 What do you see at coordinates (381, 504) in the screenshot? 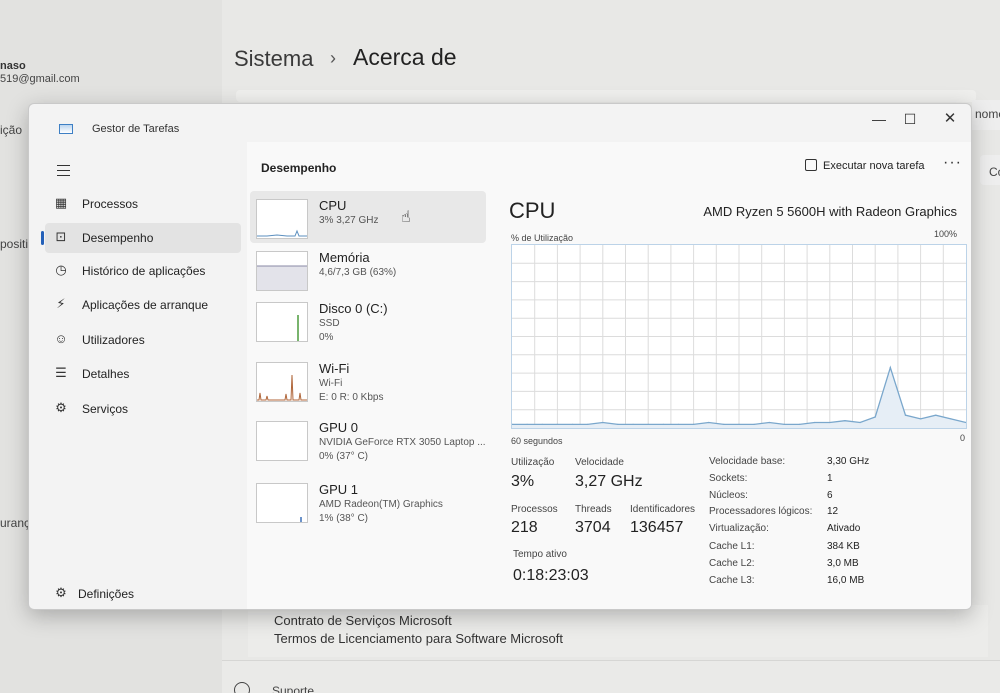
I see `resource-detail: AMD Radeon(TM) Graphics` at bounding box center [381, 504].